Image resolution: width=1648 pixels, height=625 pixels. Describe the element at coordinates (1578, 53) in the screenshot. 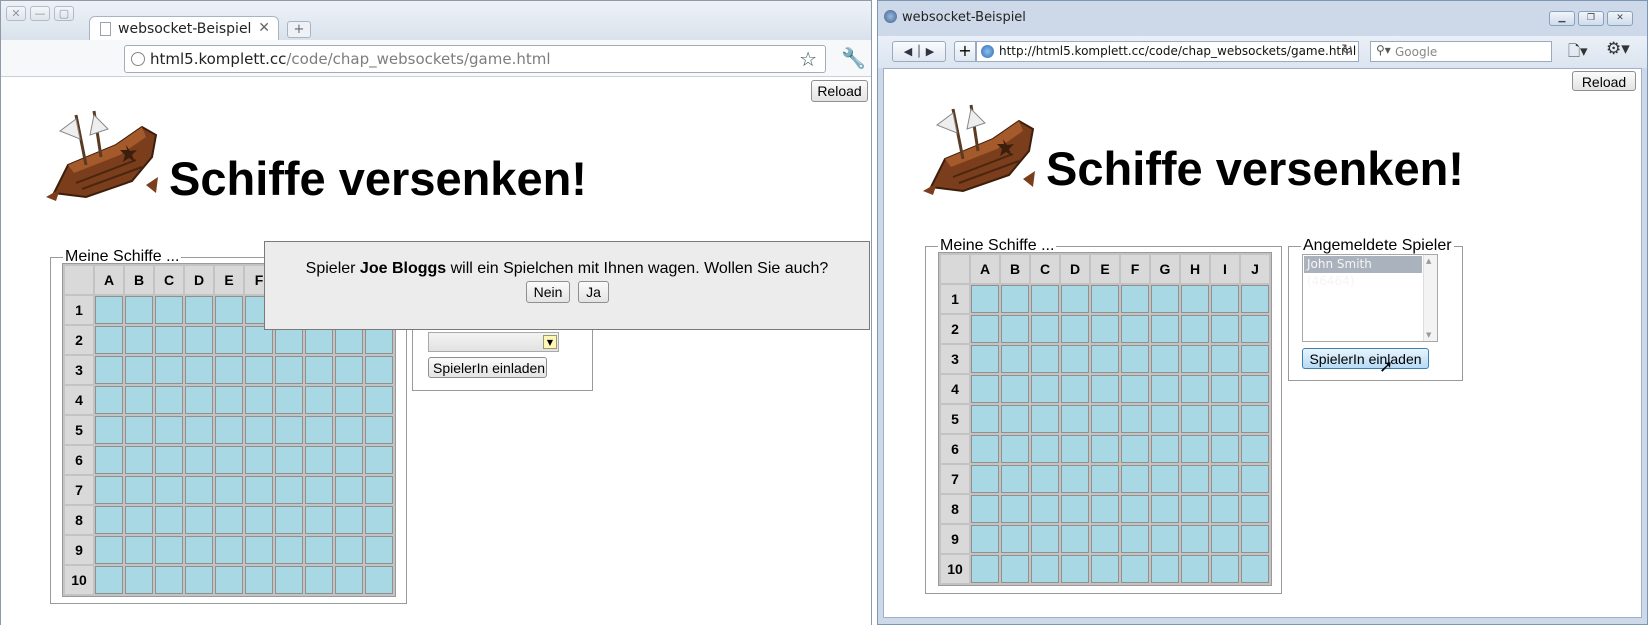

I see `page-menu-icon: 🗋▾` at that location.